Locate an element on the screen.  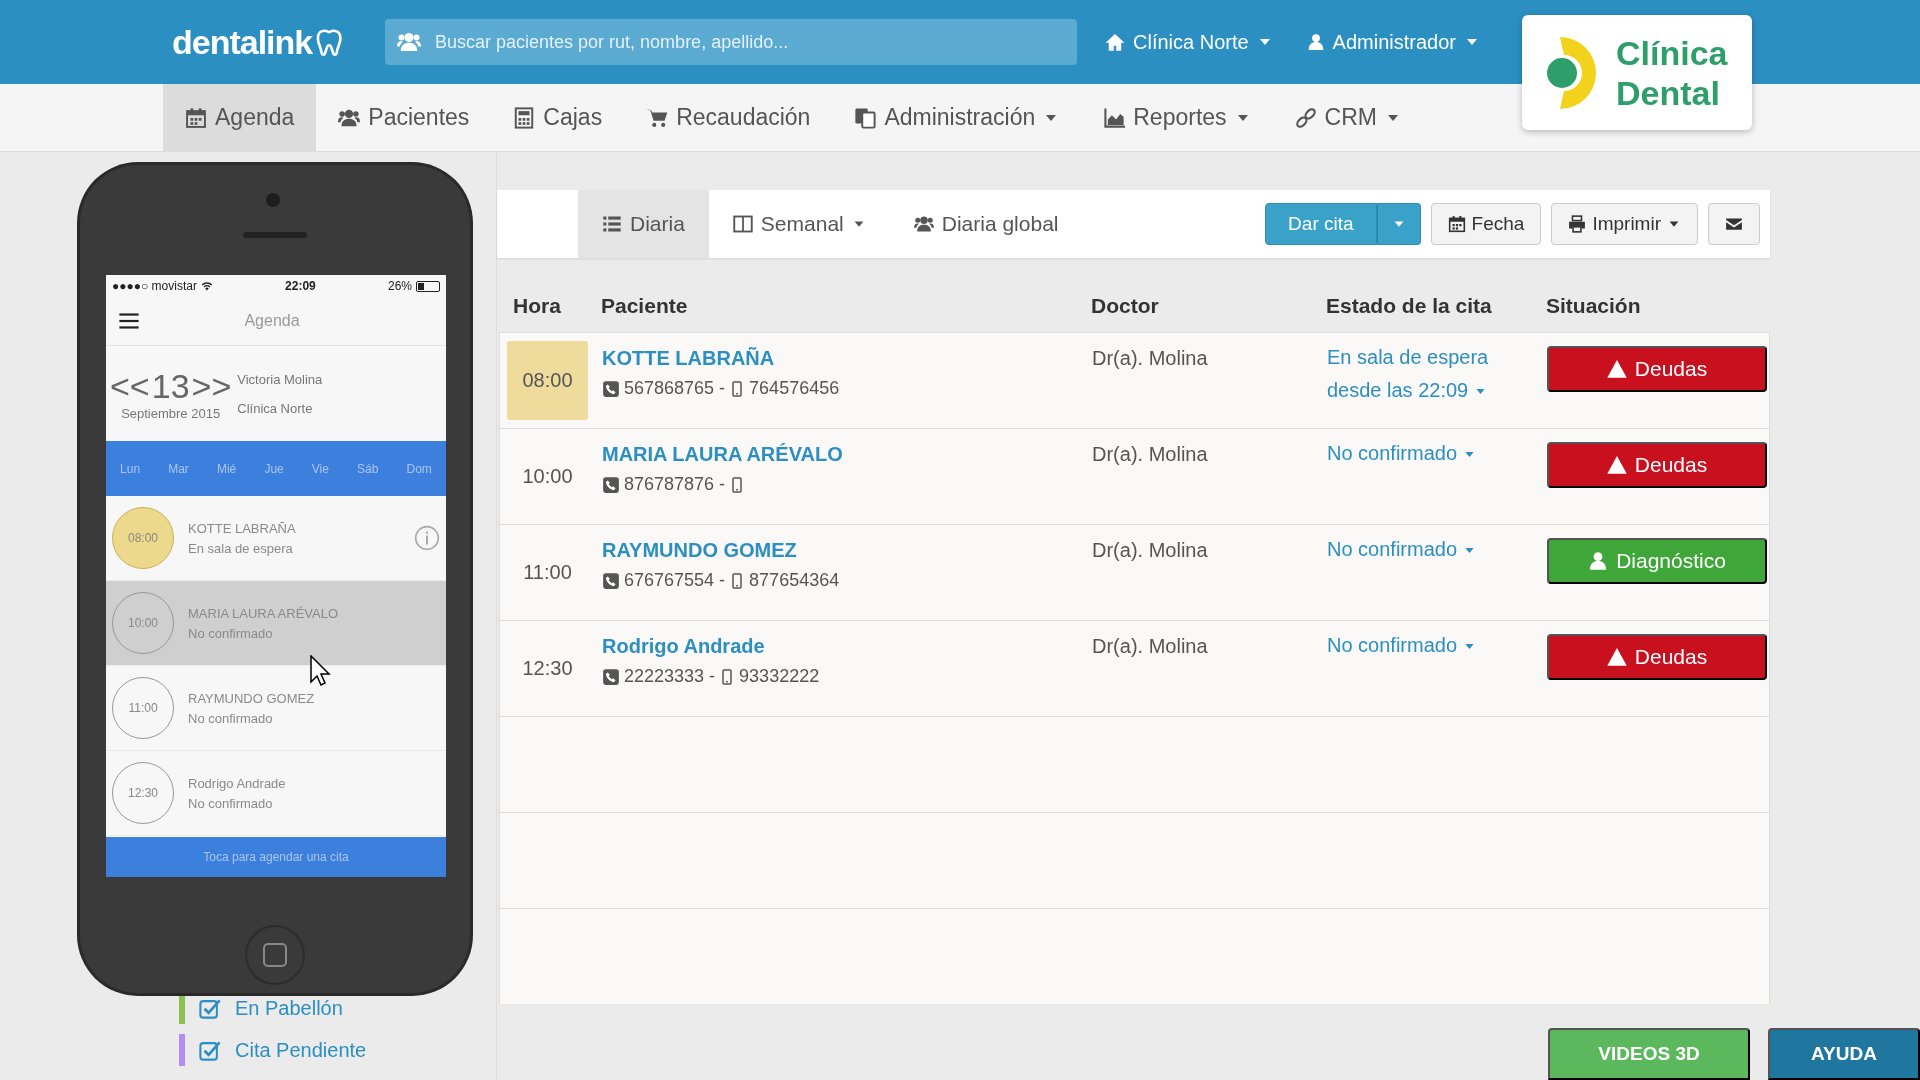
nav-tab: Pacientes is located at coordinates (404, 117).